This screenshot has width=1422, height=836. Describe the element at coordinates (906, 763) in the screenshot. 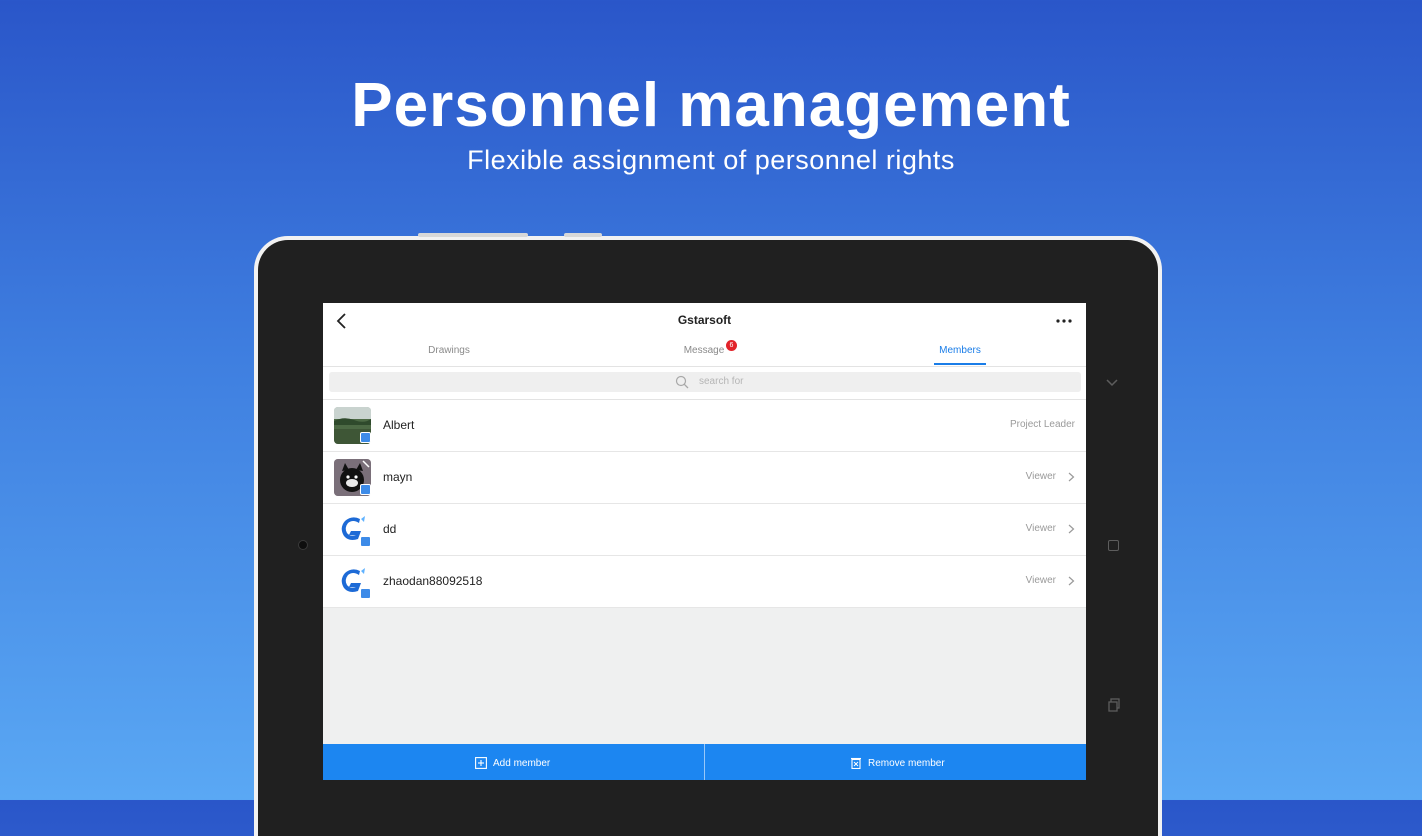

I see `remove-member-label: Remove member` at that location.